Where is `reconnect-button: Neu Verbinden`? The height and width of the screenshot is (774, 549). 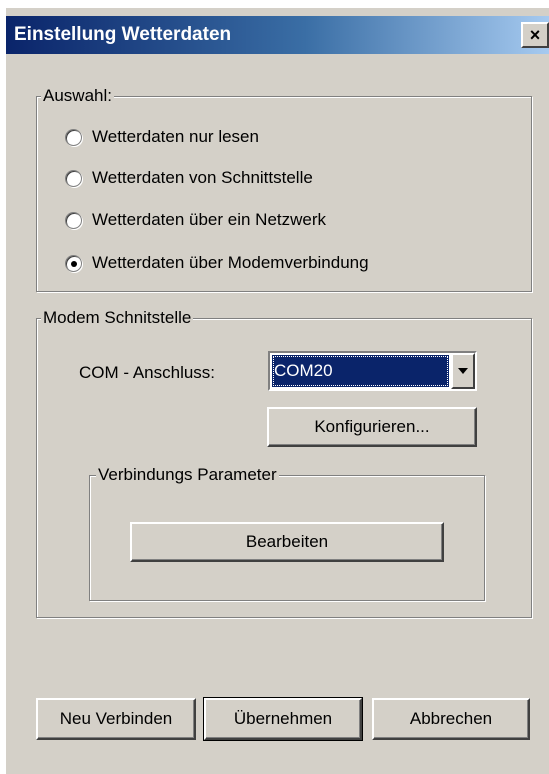 reconnect-button: Neu Verbinden is located at coordinates (116, 719).